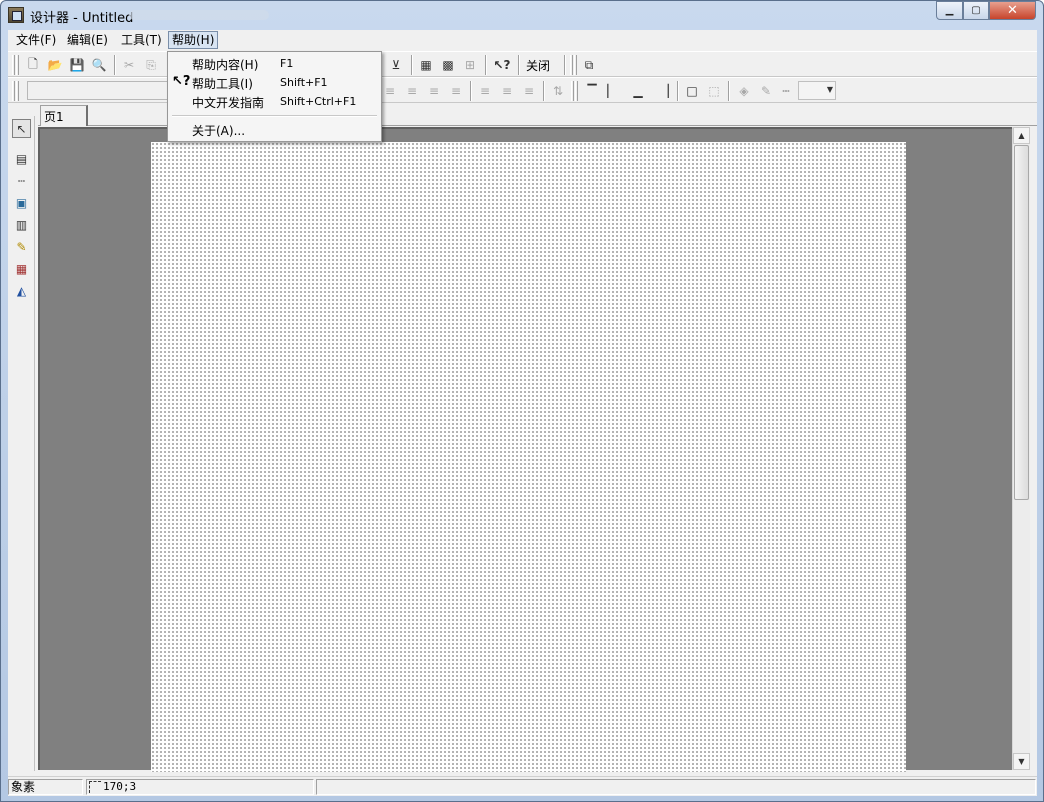 The image size is (1044, 802). What do you see at coordinates (1021, 135) in the screenshot?
I see `scroll-up-button: ▲` at bounding box center [1021, 135].